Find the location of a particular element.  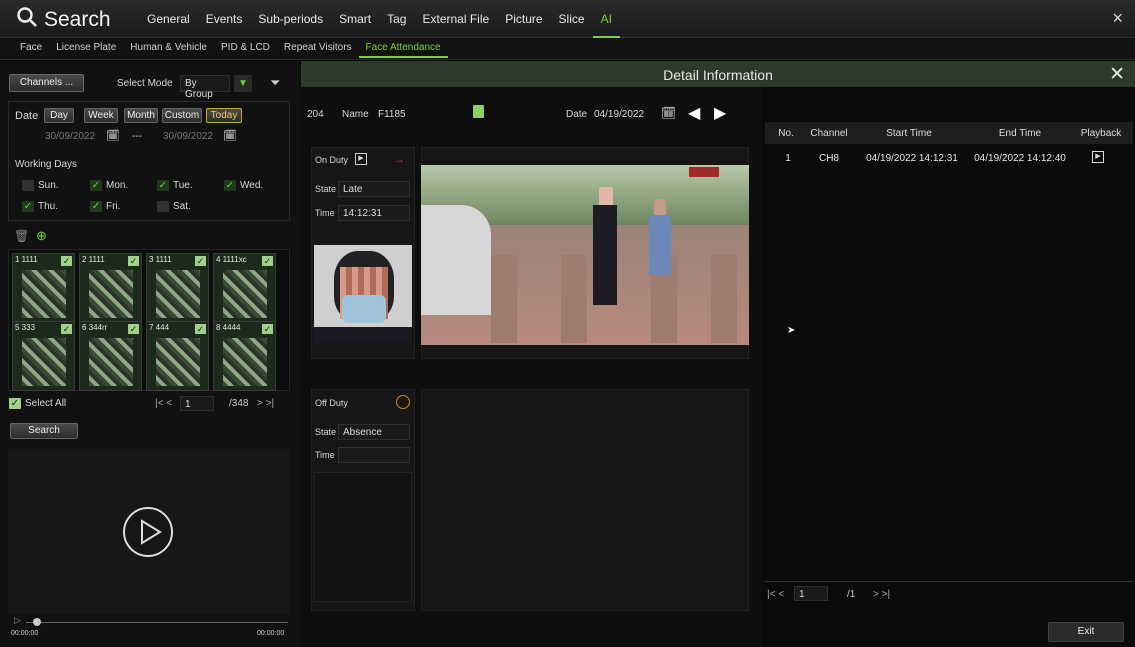

date-field: 04/19/2022 is located at coordinates (619, 114).